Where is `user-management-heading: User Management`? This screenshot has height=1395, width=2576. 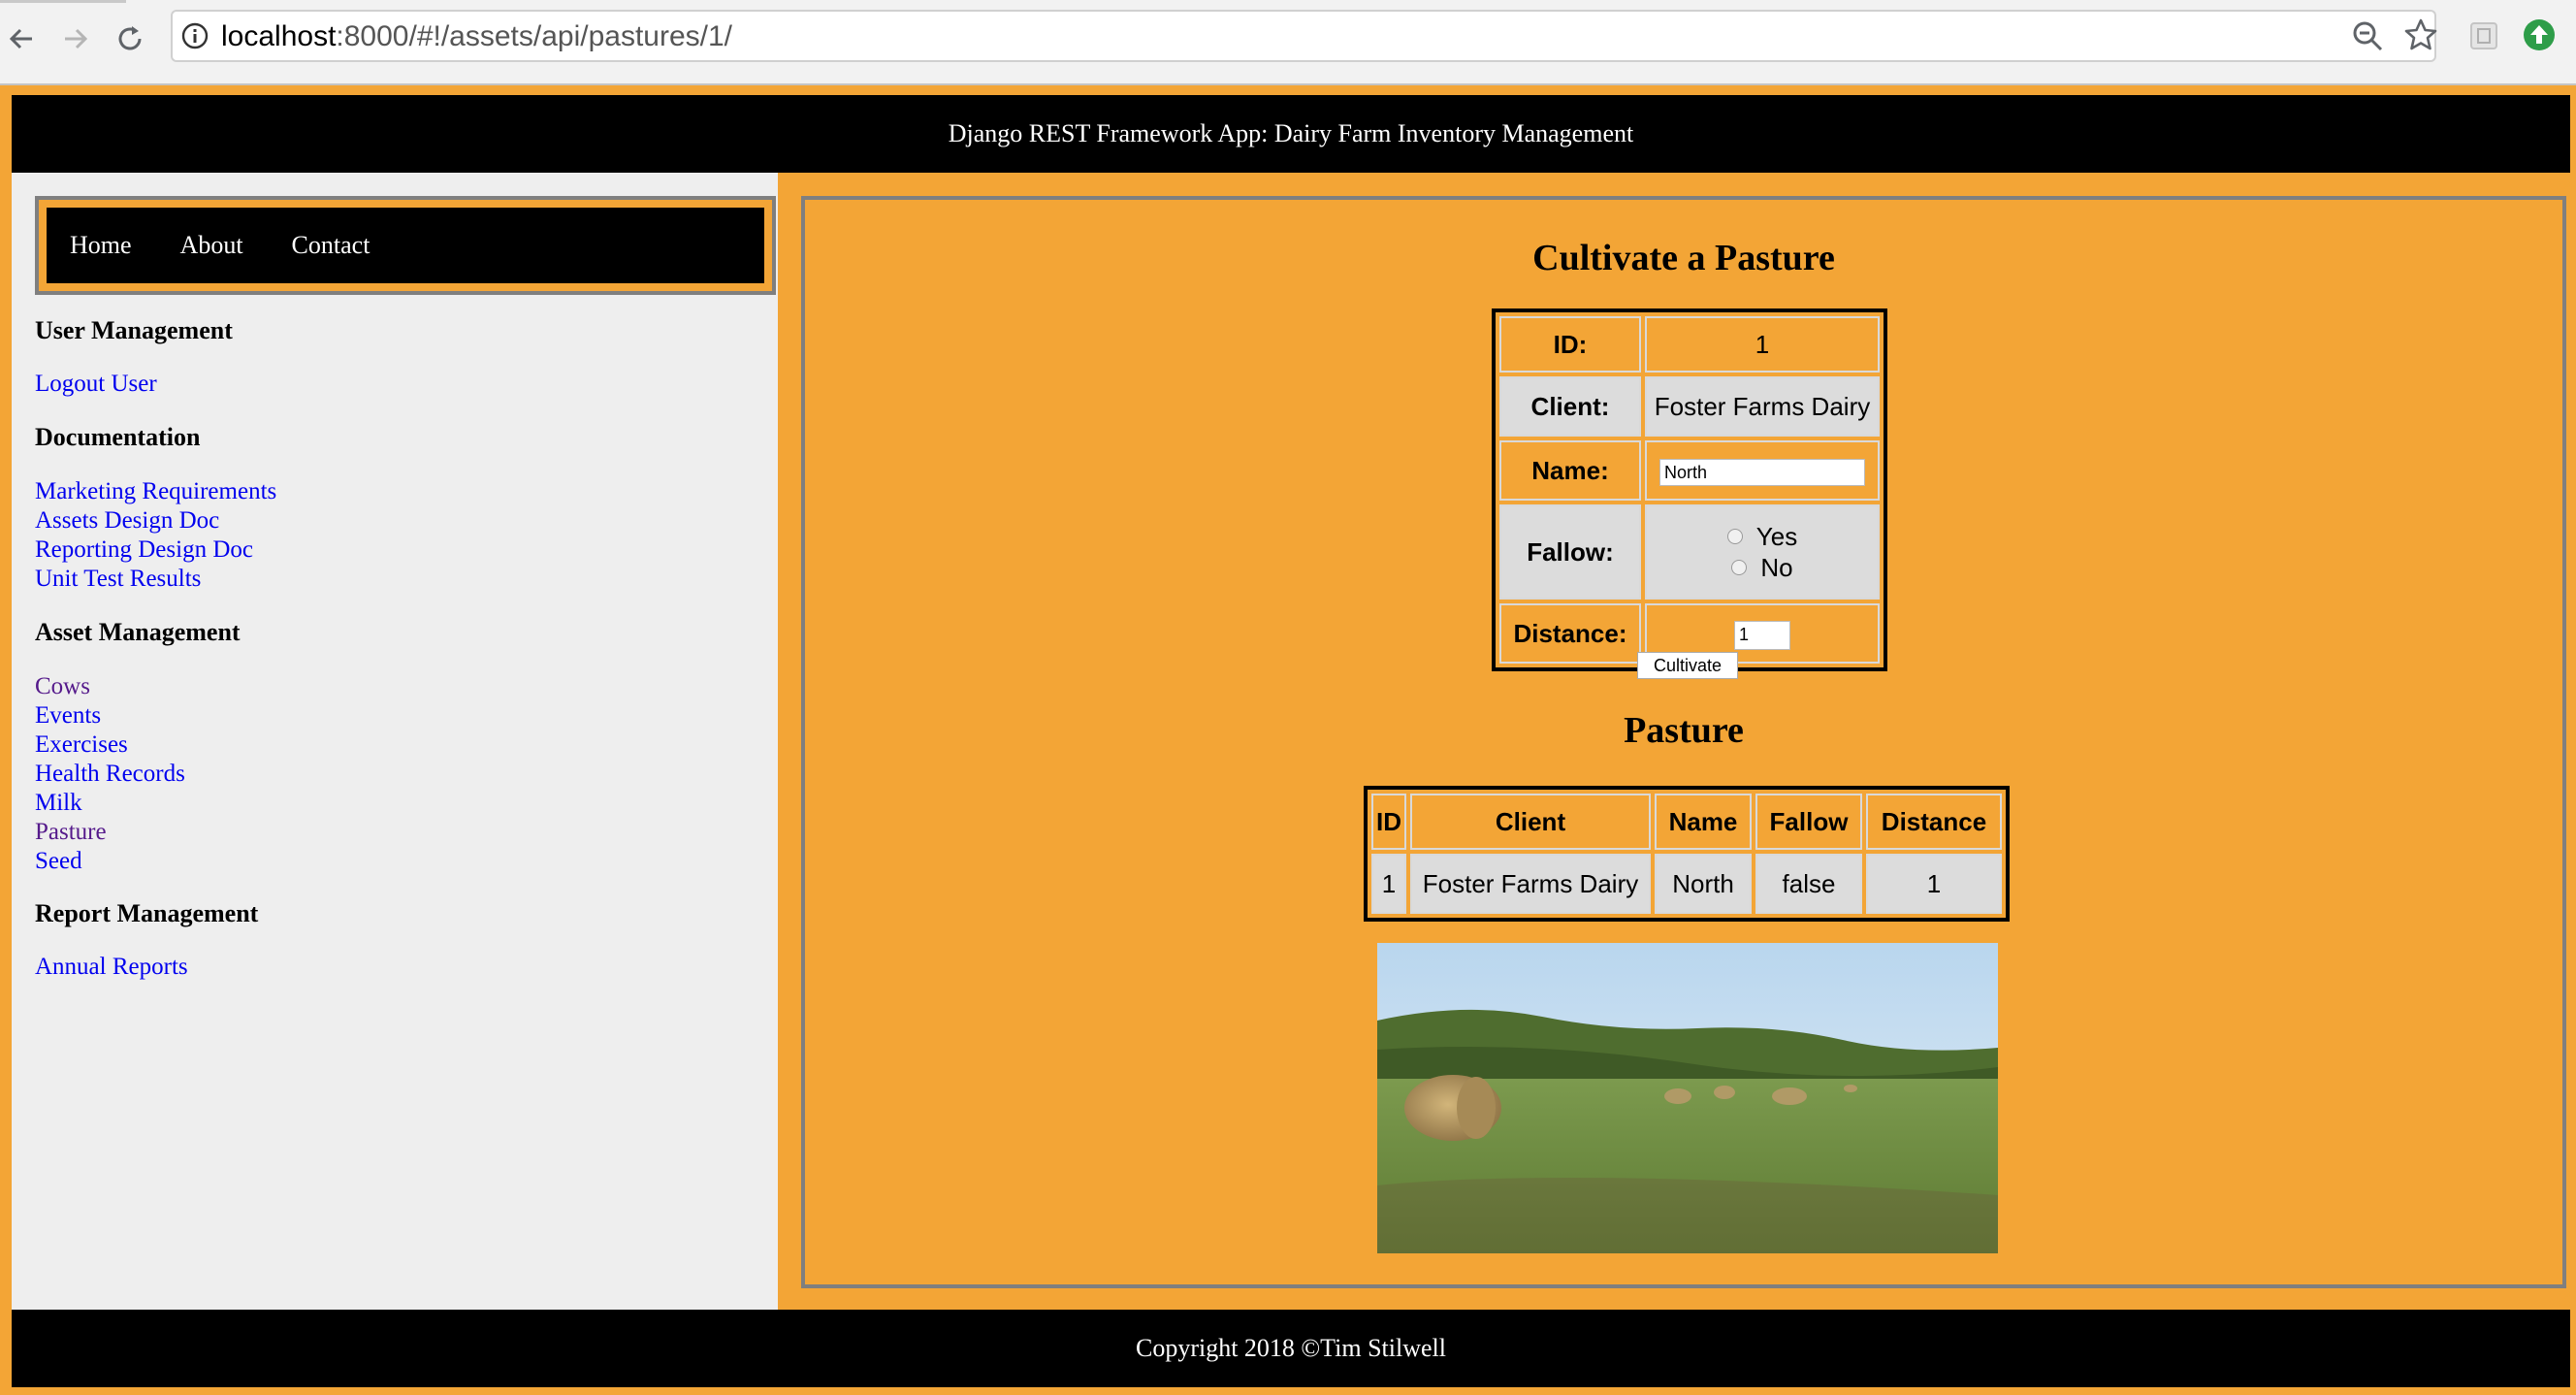 user-management-heading: User Management is located at coordinates (134, 330).